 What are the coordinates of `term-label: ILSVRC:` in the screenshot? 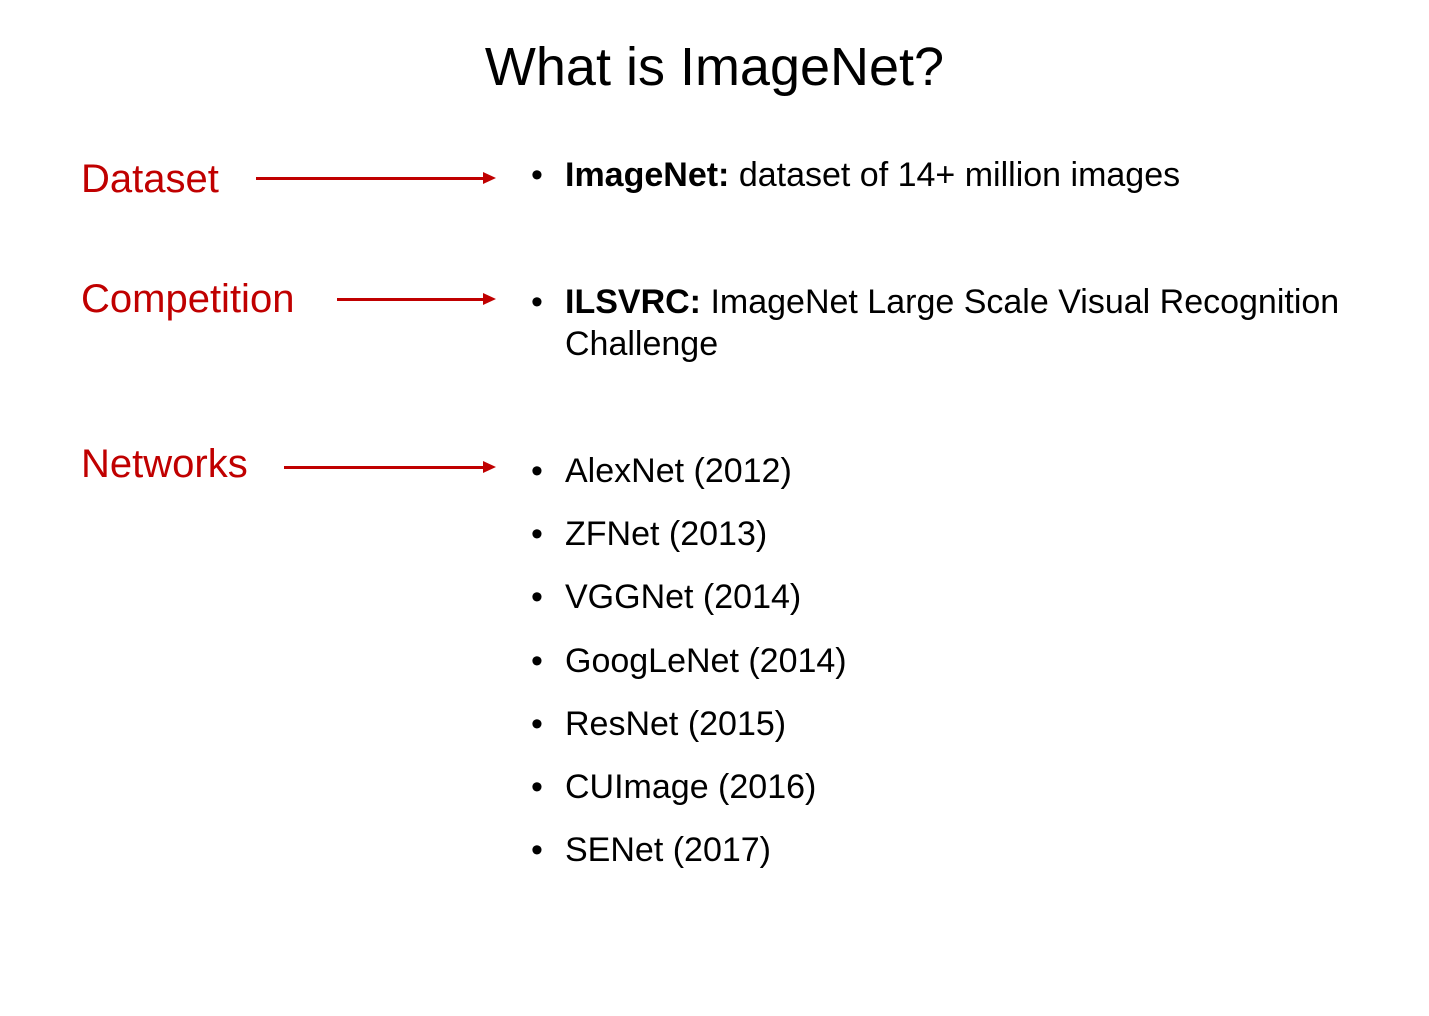 It's located at (633, 302).